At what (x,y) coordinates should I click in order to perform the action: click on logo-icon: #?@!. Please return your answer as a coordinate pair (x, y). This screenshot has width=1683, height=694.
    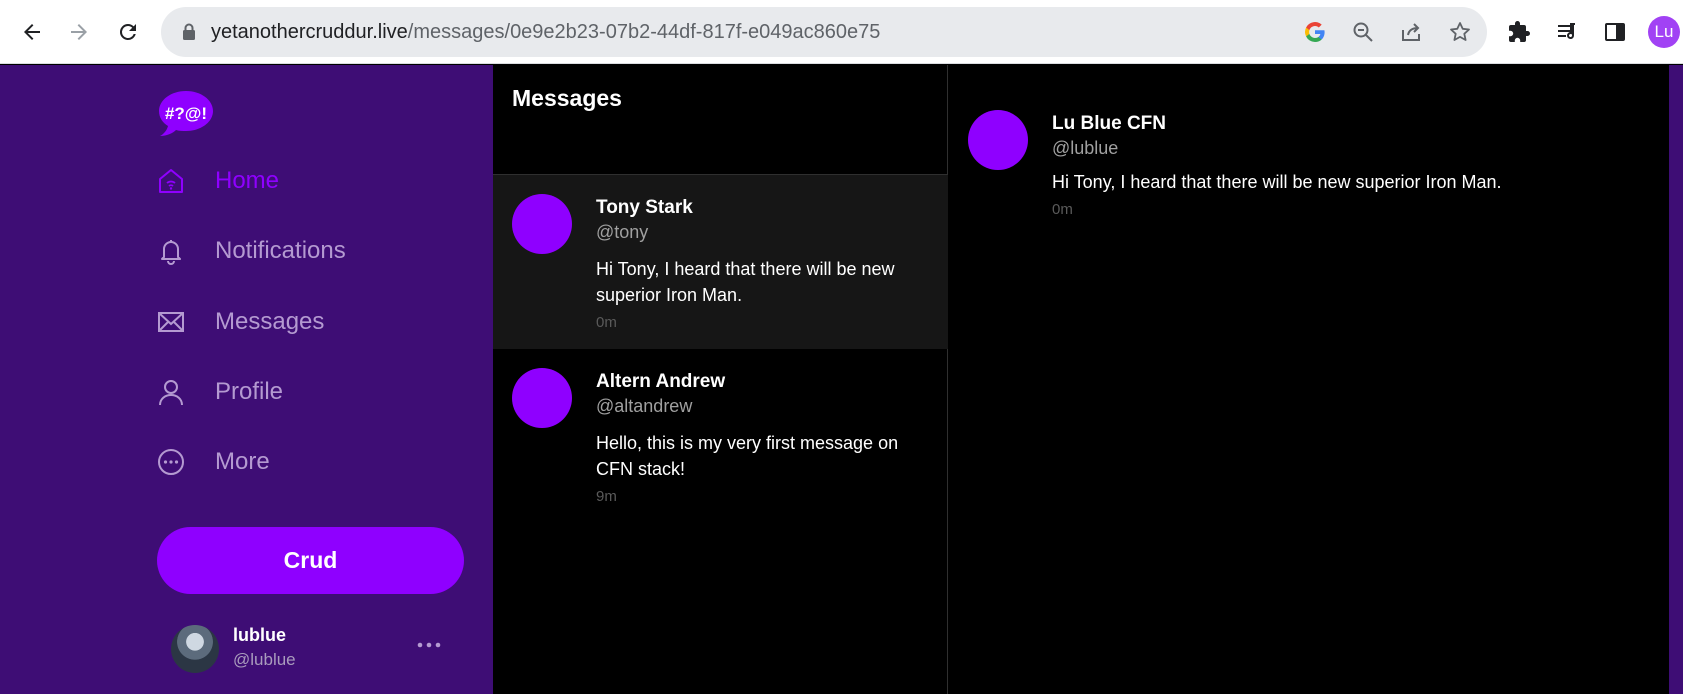
    Looking at the image, I should click on (186, 114).